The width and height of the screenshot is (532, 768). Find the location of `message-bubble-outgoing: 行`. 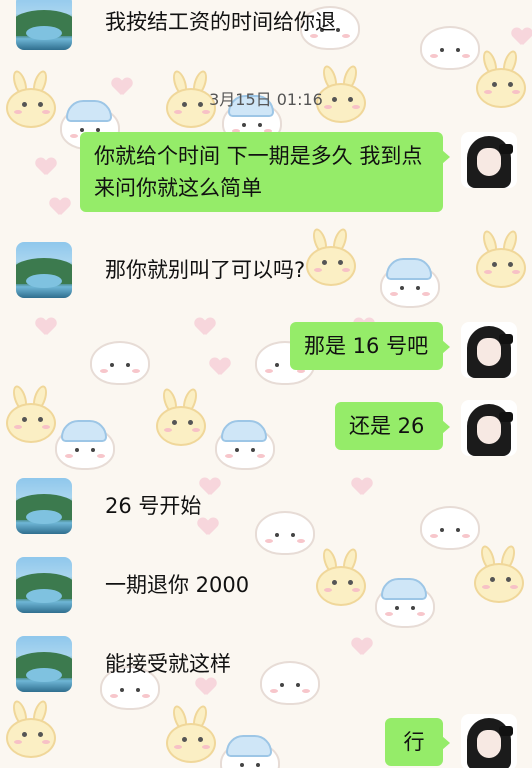

message-bubble-outgoing: 行 is located at coordinates (417, 742).